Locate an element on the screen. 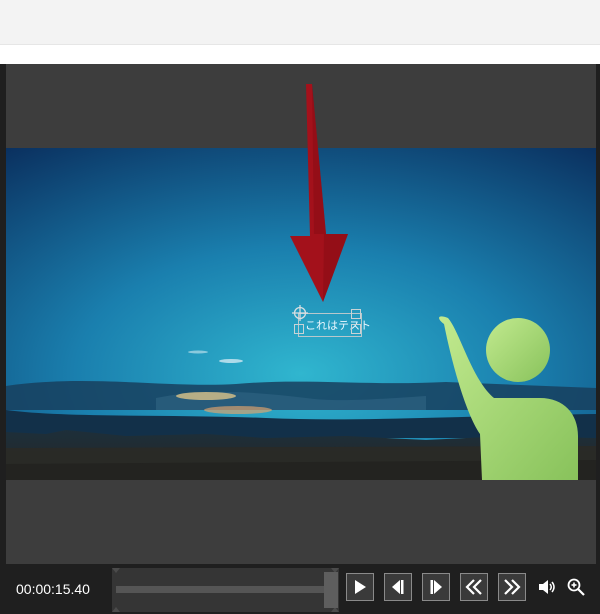  zoom-in-icon is located at coordinates (576, 587).